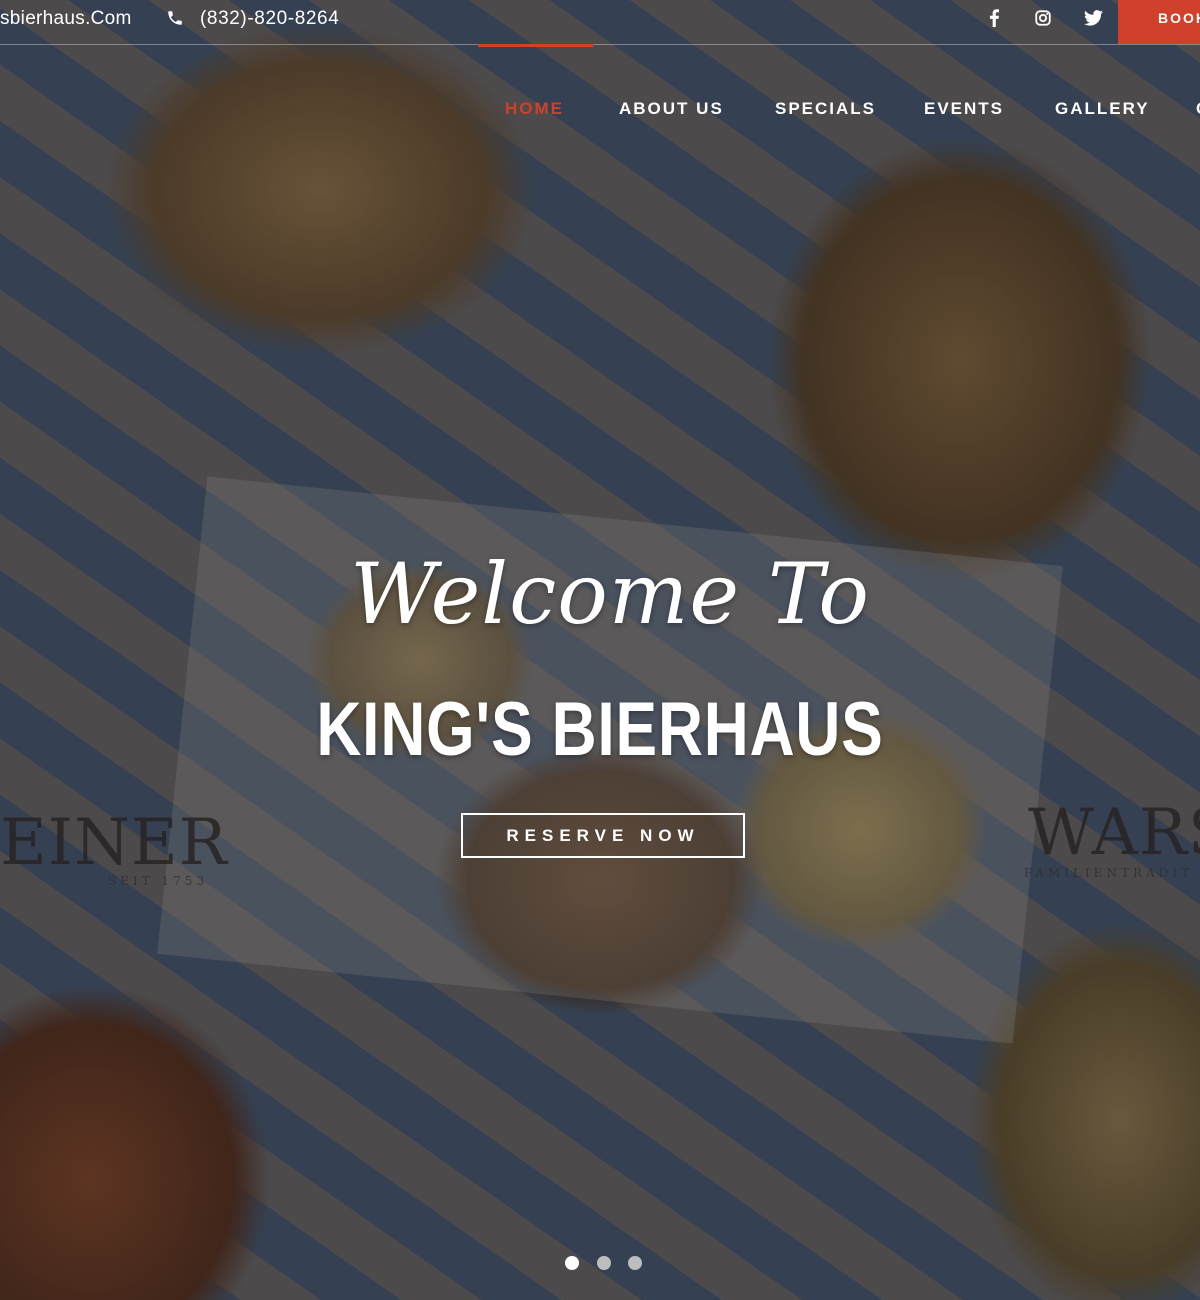 The image size is (1200, 1300). I want to click on phone-number: (832)-820-8264, so click(269, 19).